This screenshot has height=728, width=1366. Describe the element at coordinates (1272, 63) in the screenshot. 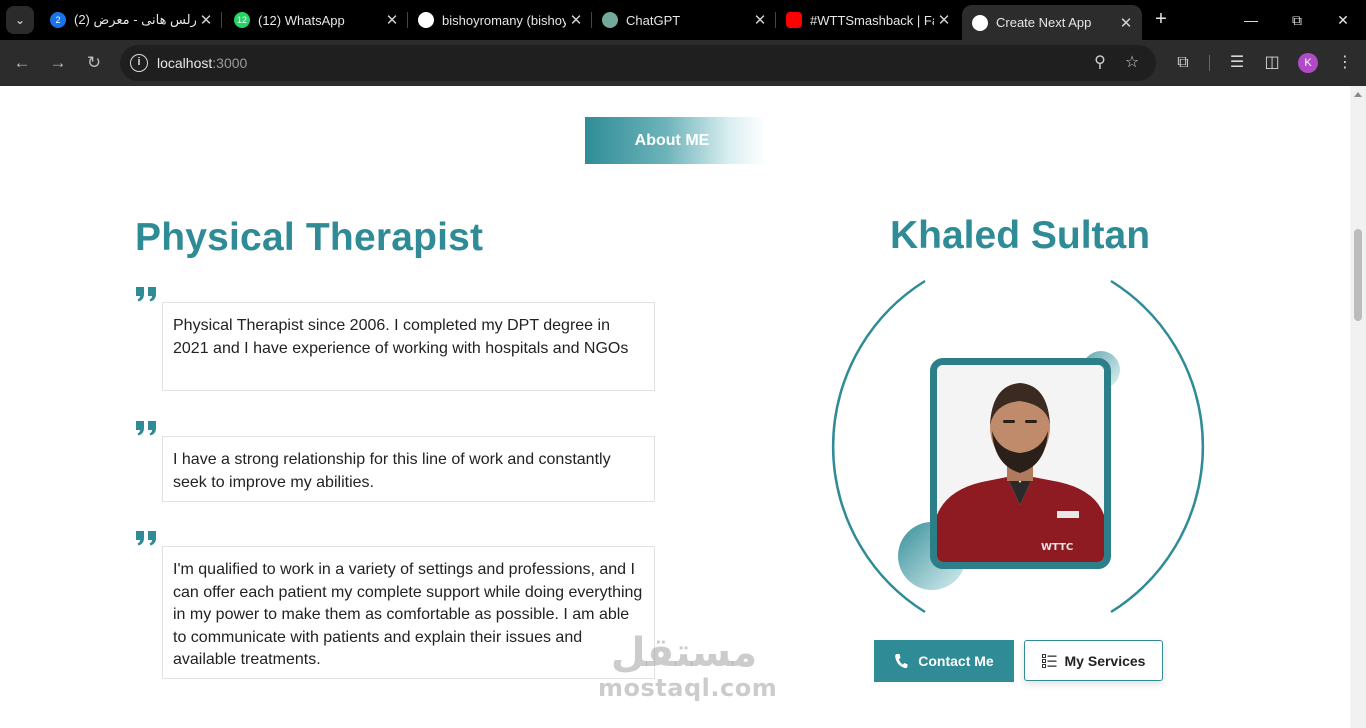

I see `side-panel-icon: ◫` at that location.